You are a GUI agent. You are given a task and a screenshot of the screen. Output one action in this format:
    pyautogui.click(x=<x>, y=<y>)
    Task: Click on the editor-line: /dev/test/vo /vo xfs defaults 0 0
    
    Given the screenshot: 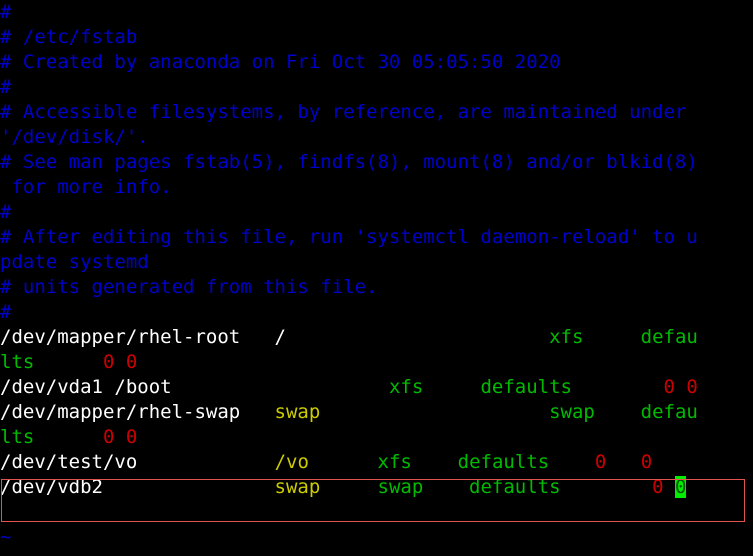 What is the action you would take?
    pyautogui.click(x=376, y=462)
    